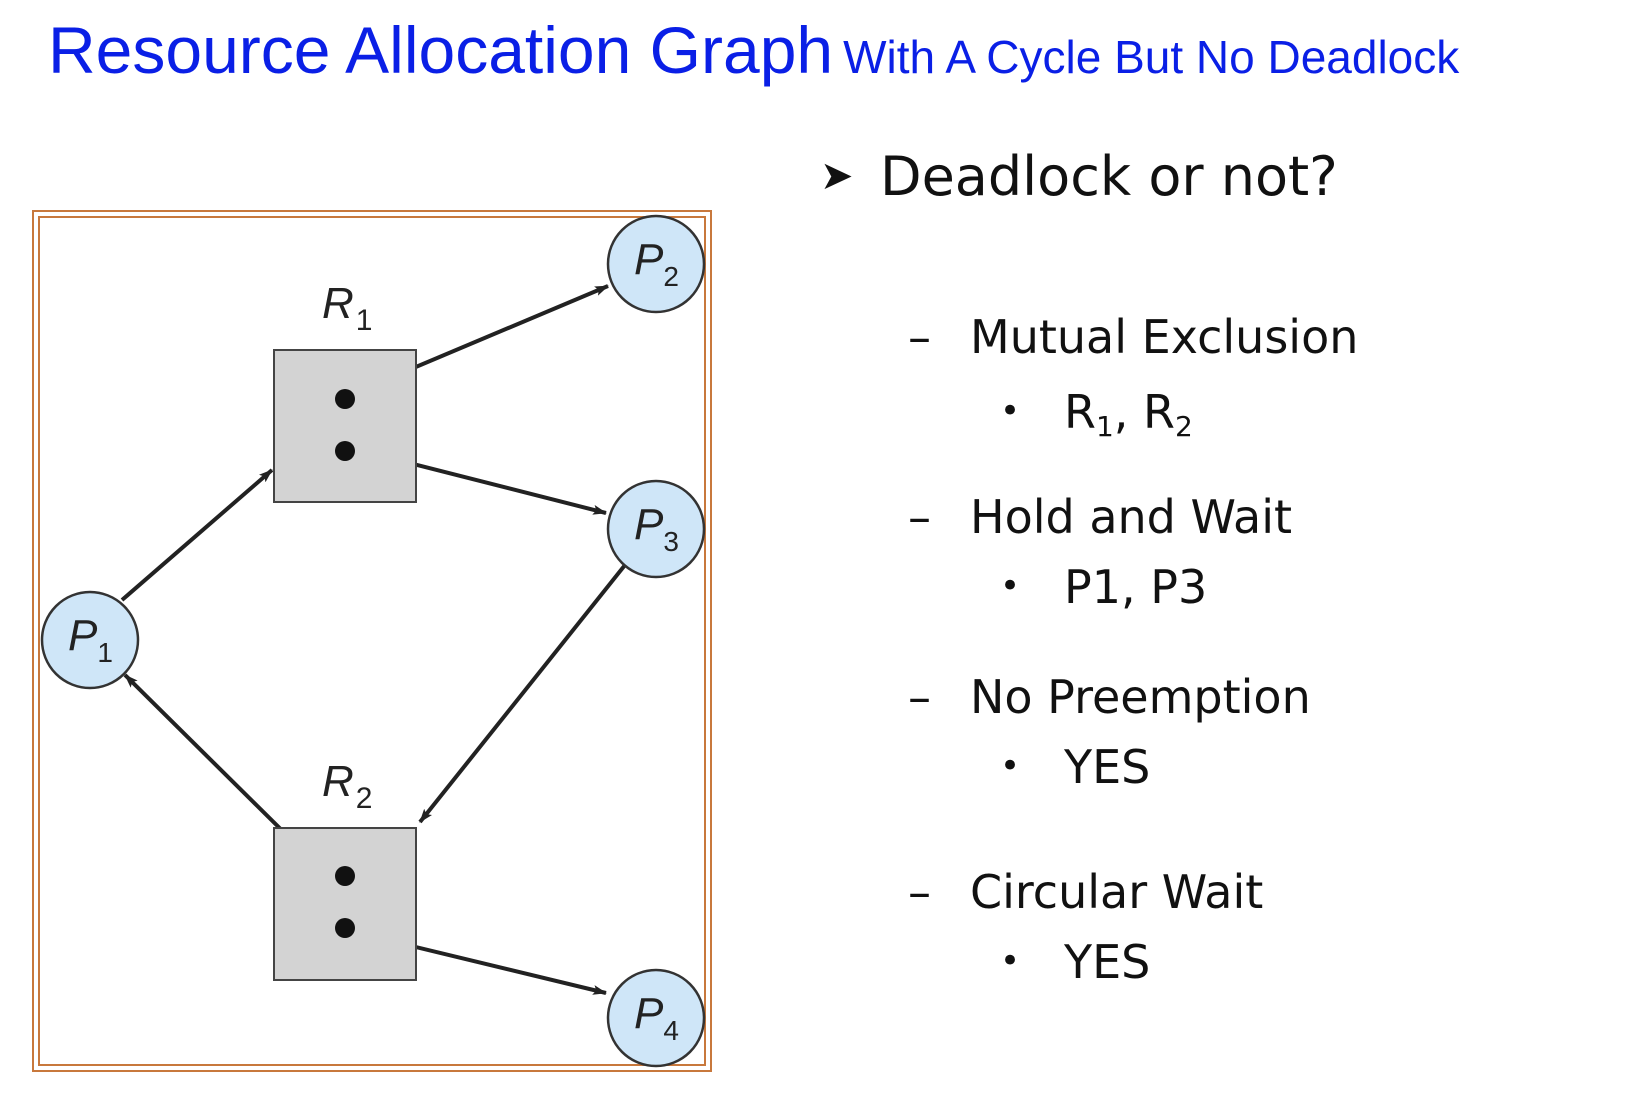 The image size is (1630, 1102). Describe the element at coordinates (364, 320) in the screenshot. I see `resource-r1-sub: 1` at that location.